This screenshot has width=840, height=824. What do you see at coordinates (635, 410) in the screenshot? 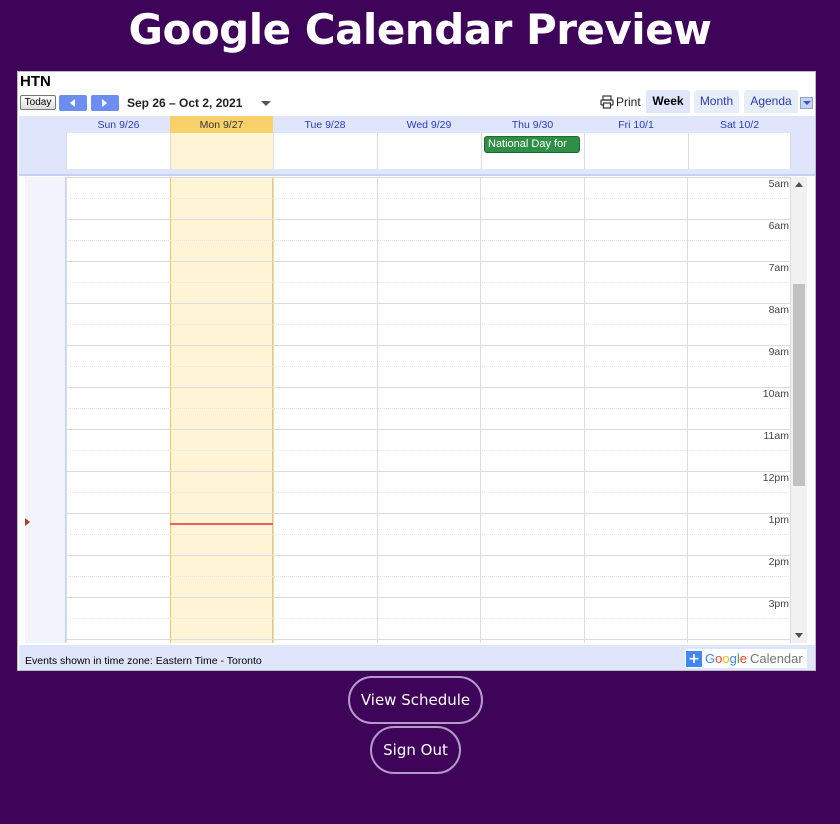
I see `day-column-fri` at bounding box center [635, 410].